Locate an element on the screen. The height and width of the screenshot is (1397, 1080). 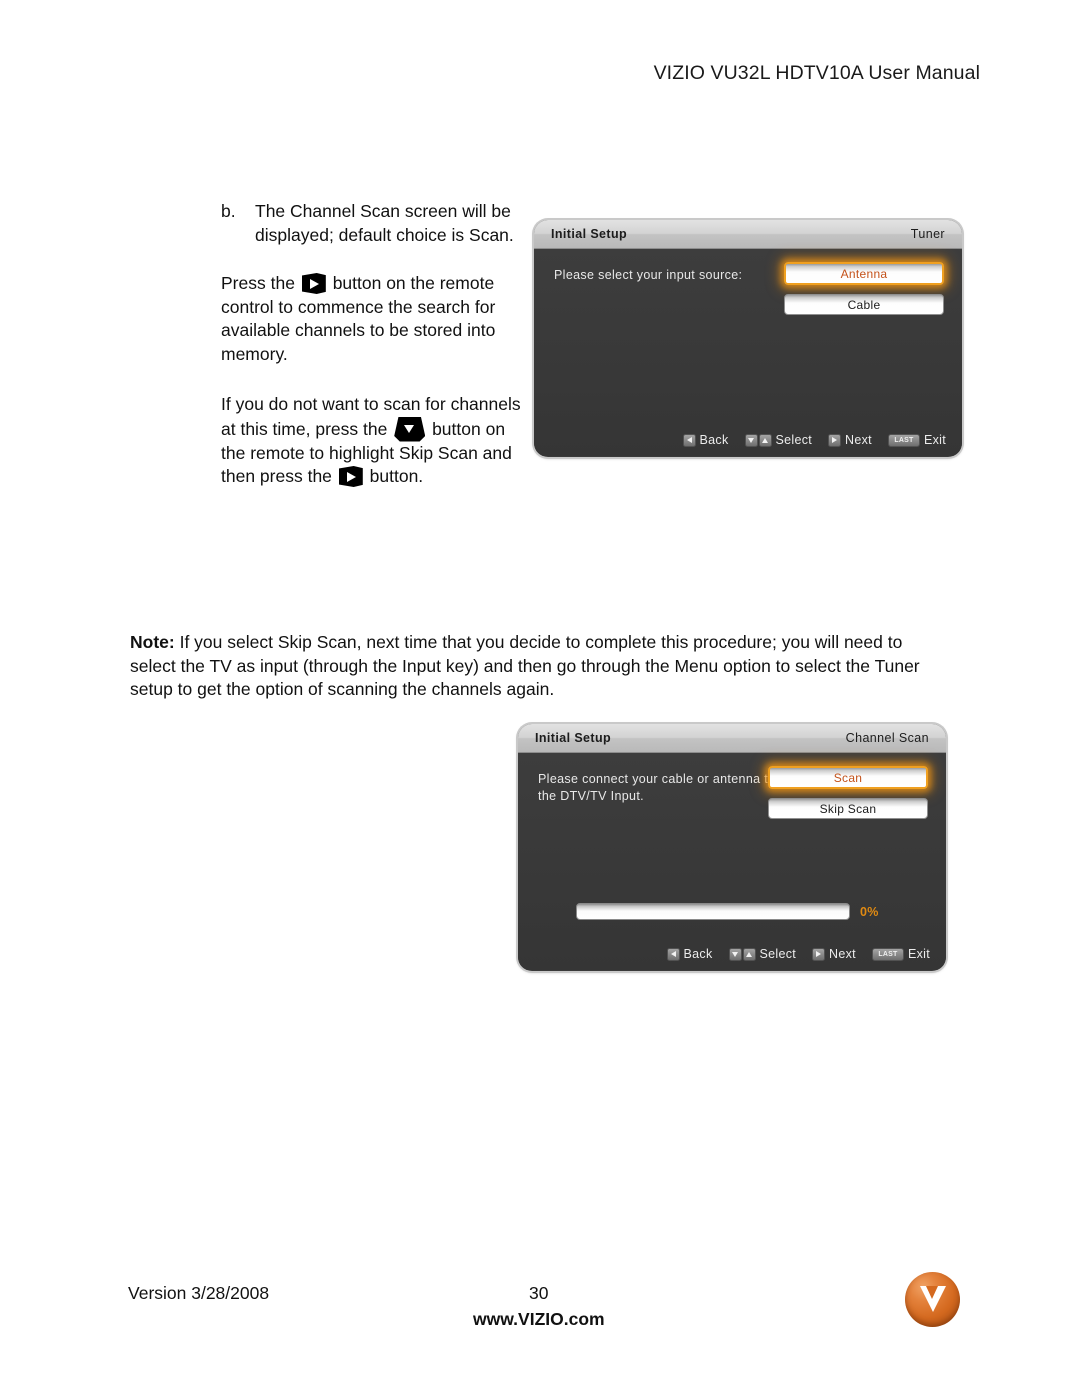
osd-nav-next: Next is located at coordinates (850, 440).